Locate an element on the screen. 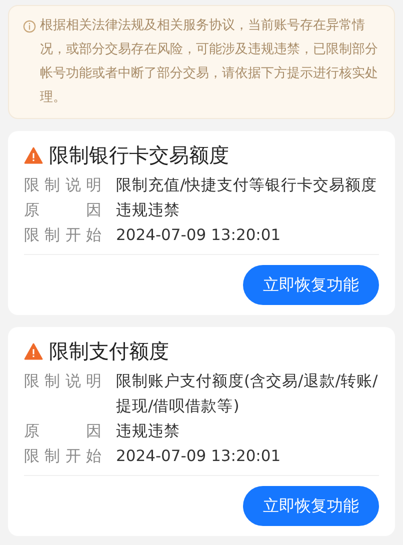 This screenshot has width=403, height=545. card-title: 限制银行卡交易额度 is located at coordinates (139, 155).